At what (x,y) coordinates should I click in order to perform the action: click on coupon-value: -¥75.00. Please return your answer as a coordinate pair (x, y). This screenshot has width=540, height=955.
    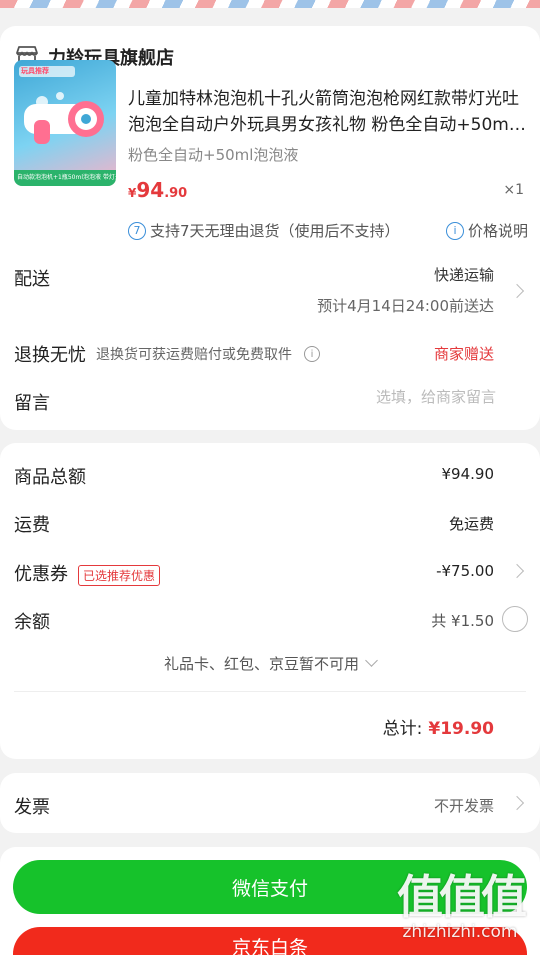
    Looking at the image, I should click on (465, 571).